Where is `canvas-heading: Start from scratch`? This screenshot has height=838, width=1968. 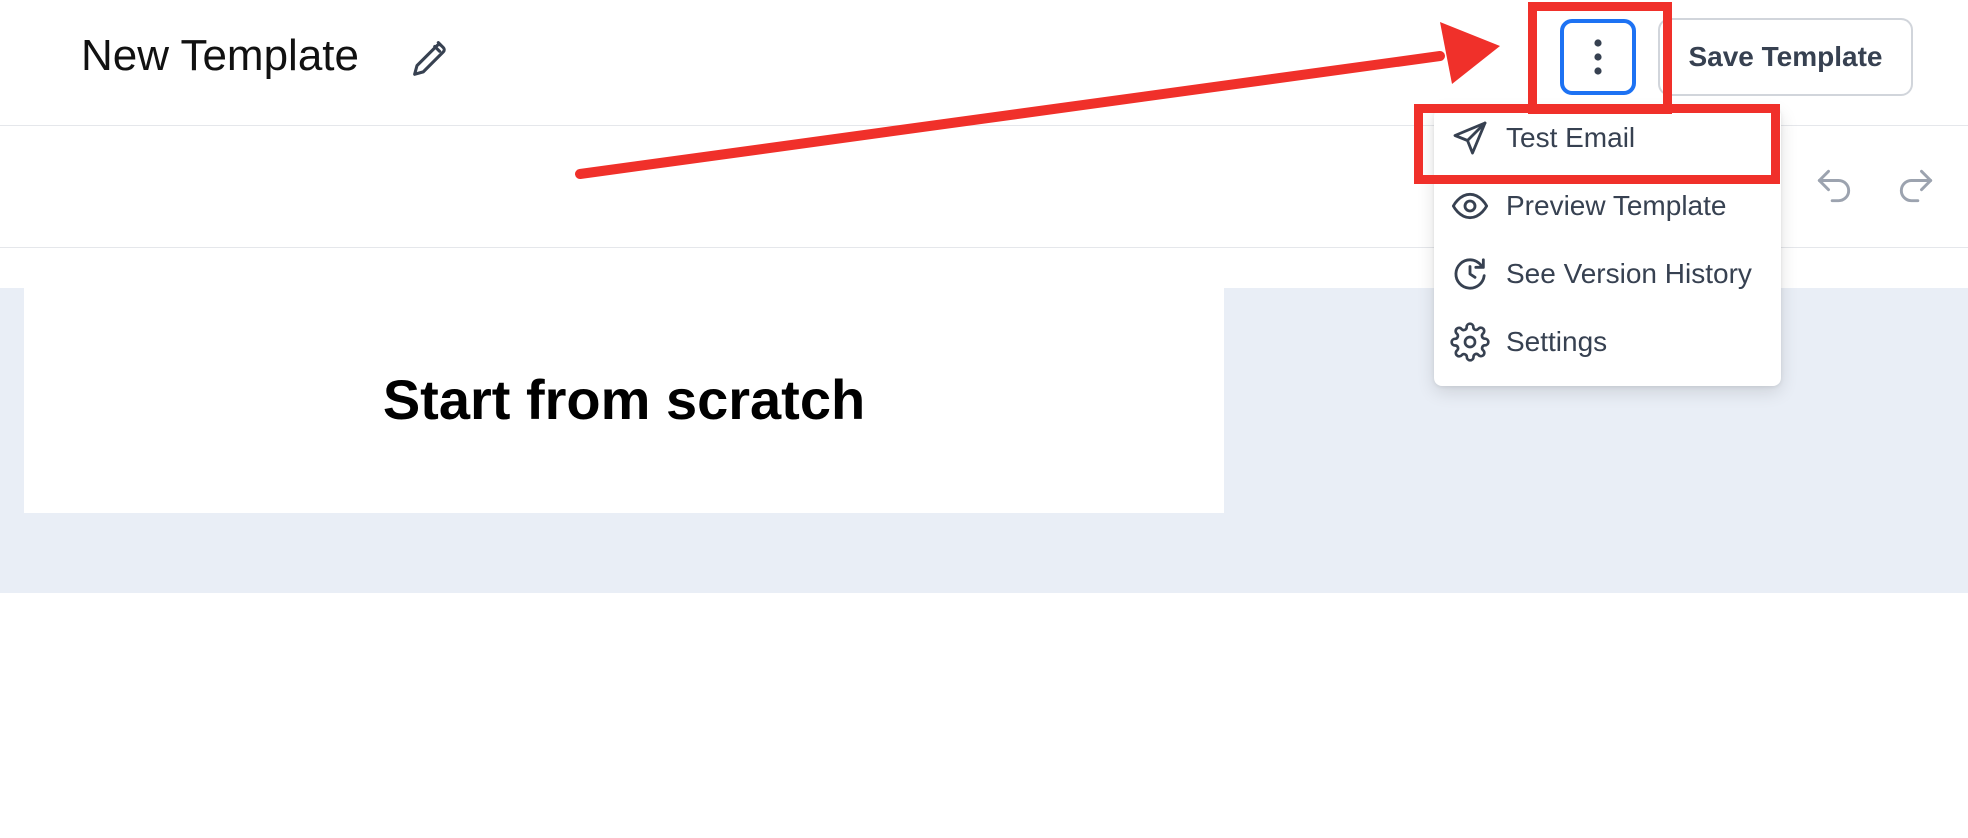 canvas-heading: Start from scratch is located at coordinates (624, 399).